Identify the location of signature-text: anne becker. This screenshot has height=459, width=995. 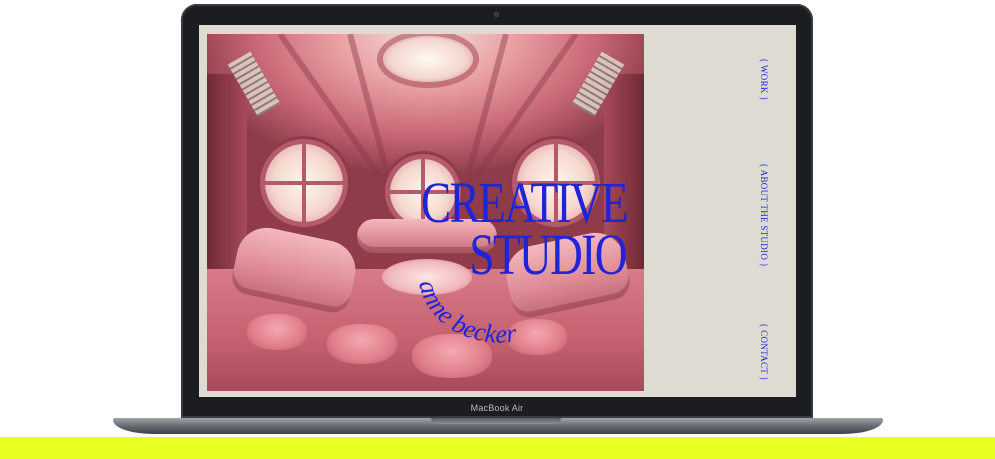
(466, 313).